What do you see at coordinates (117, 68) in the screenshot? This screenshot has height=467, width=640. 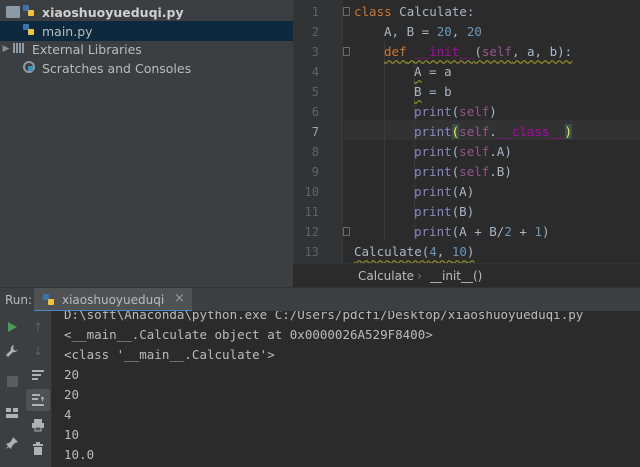 I see `tree-item-label: Scratches and Consoles` at bounding box center [117, 68].